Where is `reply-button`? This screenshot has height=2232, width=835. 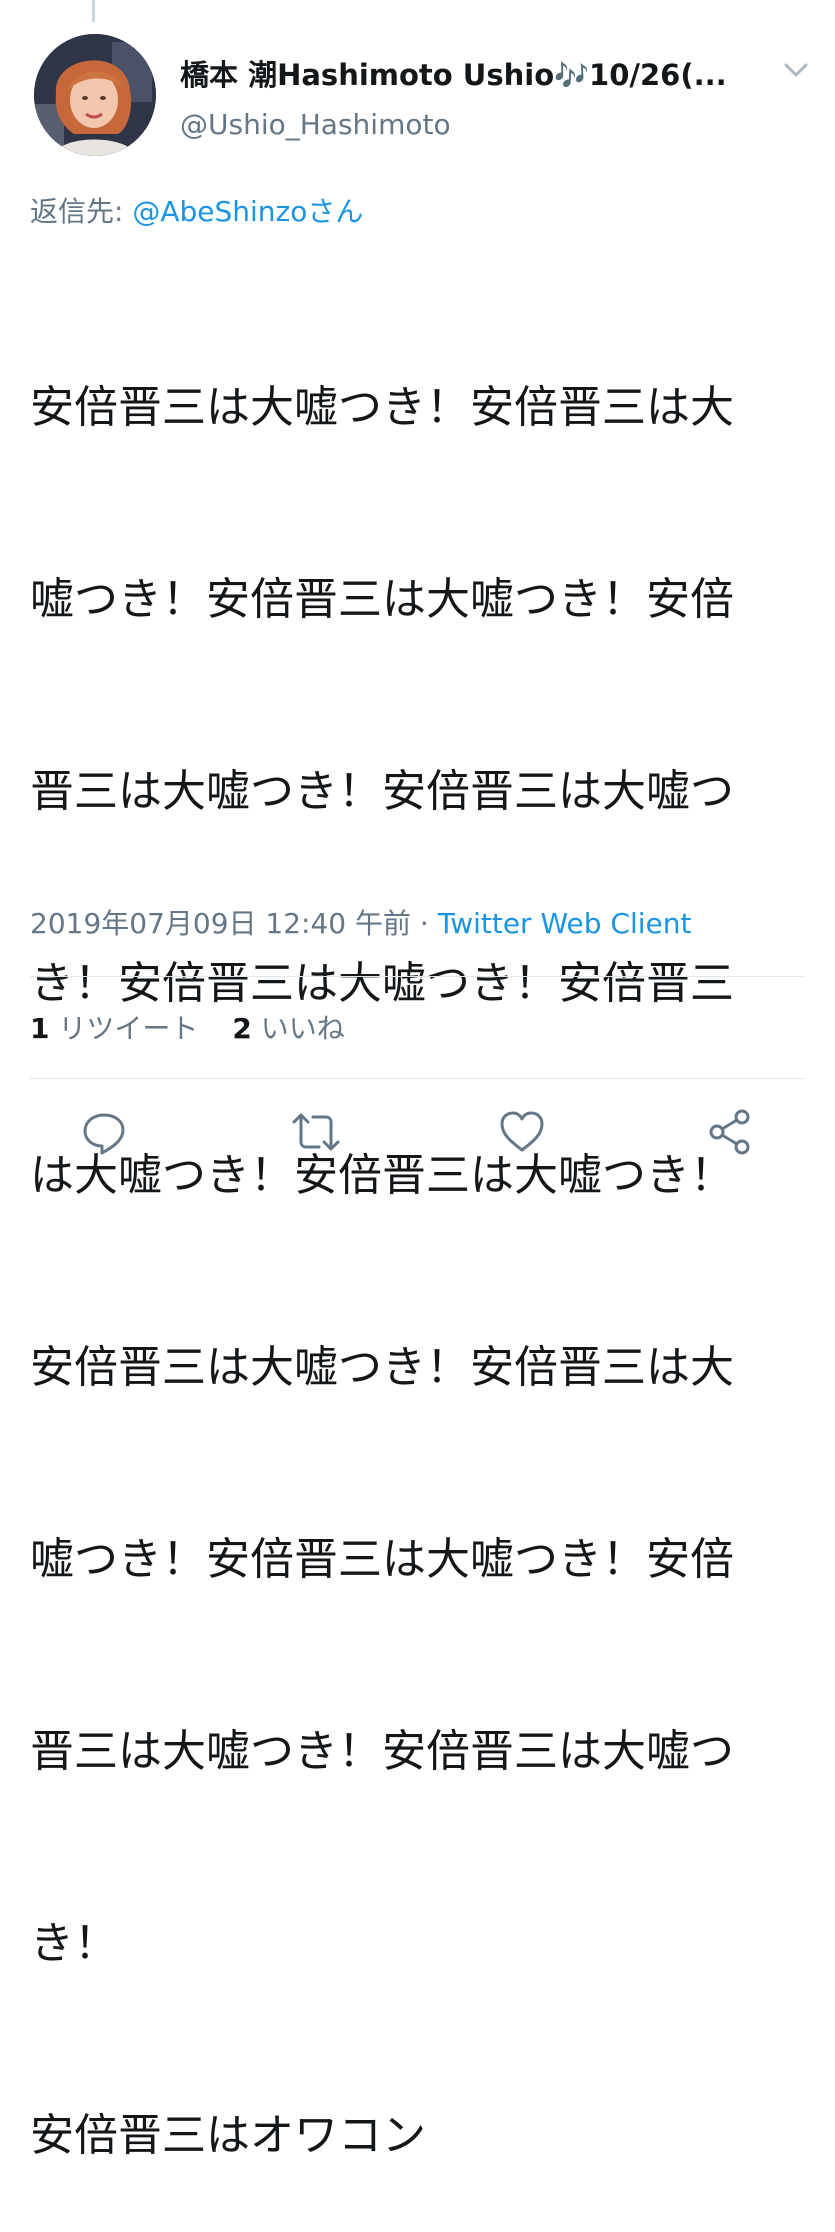 reply-button is located at coordinates (104, 1132).